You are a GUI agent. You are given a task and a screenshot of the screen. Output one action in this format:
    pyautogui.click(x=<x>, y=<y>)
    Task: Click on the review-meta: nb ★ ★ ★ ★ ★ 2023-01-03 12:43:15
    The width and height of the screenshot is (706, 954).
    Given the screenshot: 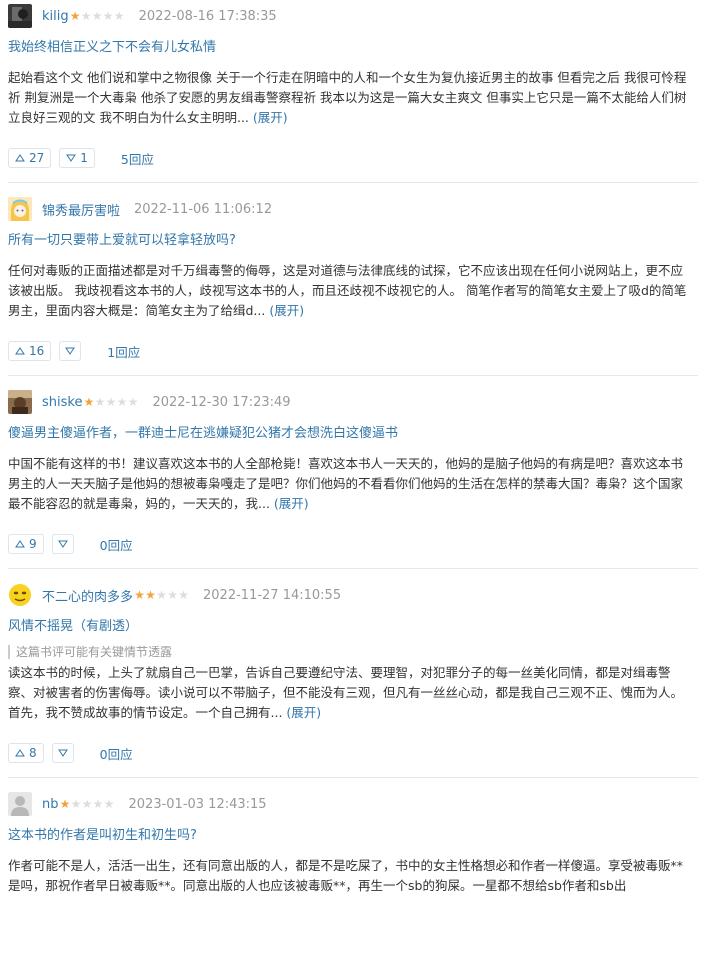 What is the action you would take?
    pyautogui.click(x=353, y=804)
    